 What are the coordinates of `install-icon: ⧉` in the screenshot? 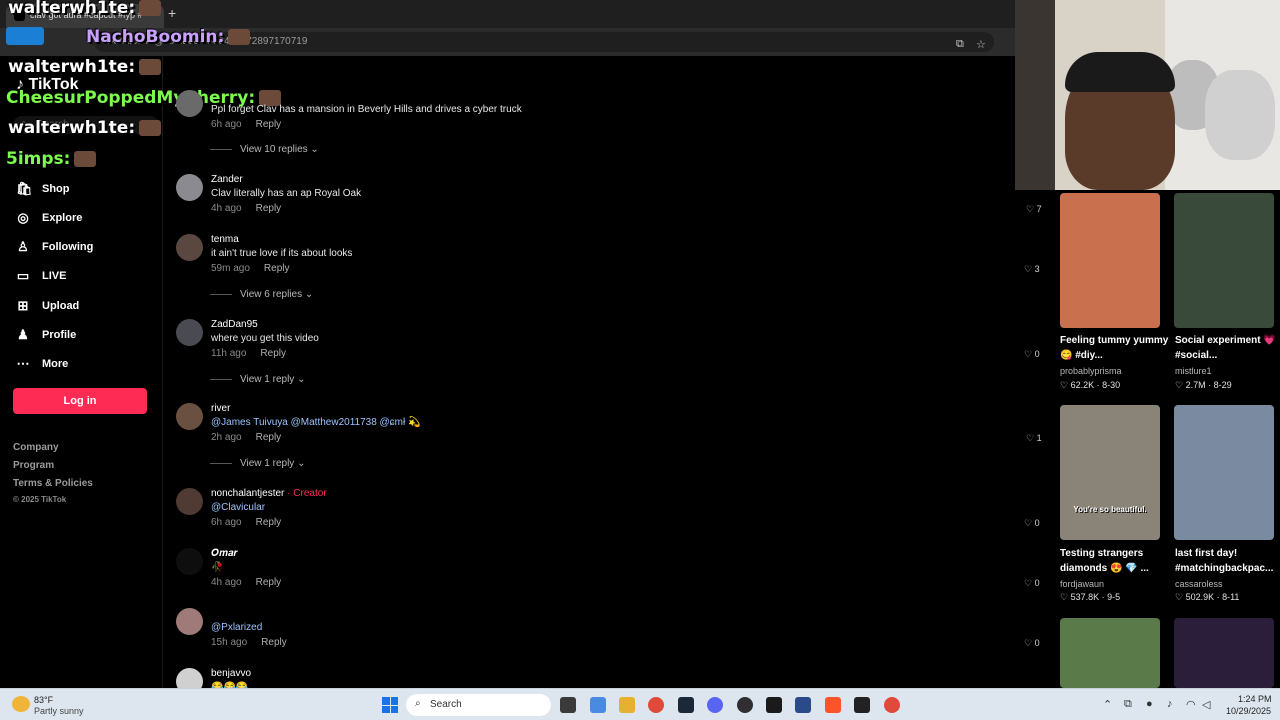 It's located at (960, 44).